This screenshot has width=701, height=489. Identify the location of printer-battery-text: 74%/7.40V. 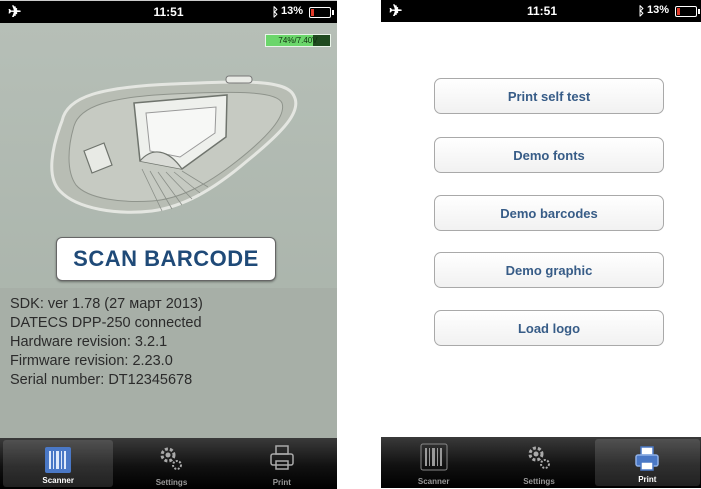
(298, 40).